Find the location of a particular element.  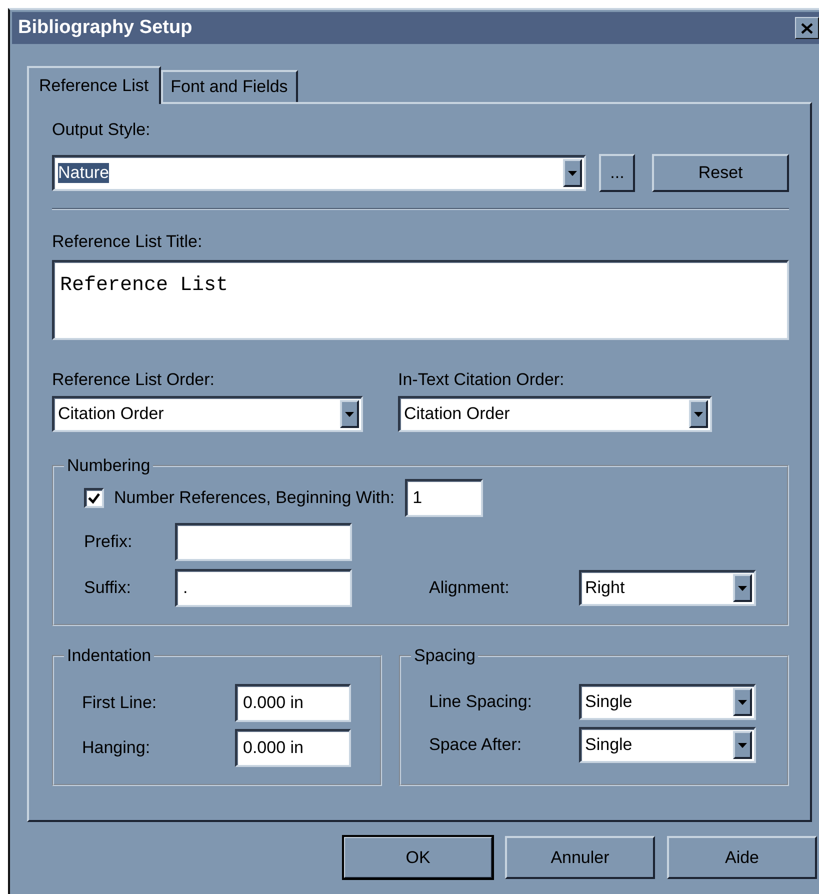

number-field: 1 is located at coordinates (443, 498).